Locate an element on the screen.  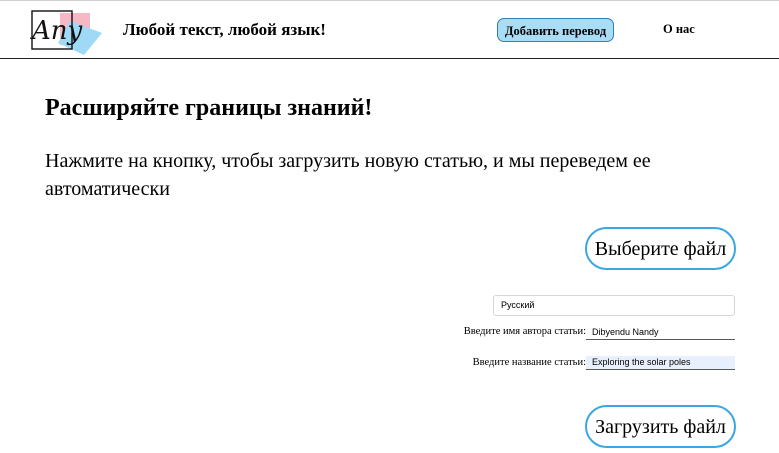
title-input: Exploring the solar poles is located at coordinates (660, 363).